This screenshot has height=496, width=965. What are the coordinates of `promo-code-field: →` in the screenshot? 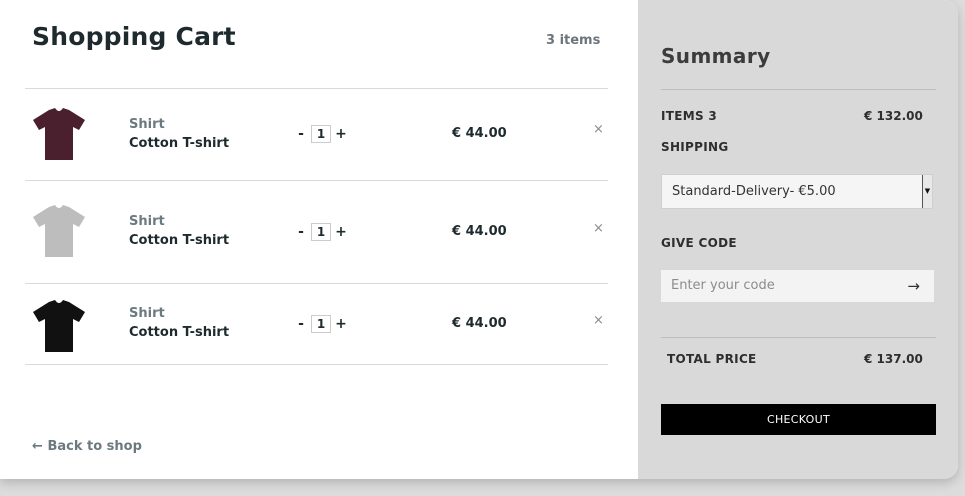 It's located at (797, 286).